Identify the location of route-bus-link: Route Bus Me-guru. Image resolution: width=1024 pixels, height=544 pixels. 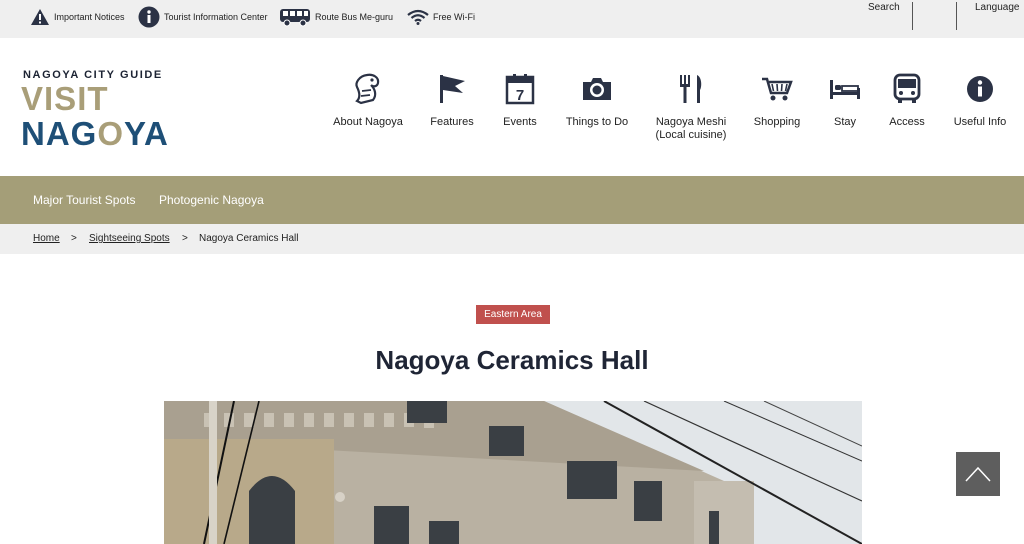
(336, 17).